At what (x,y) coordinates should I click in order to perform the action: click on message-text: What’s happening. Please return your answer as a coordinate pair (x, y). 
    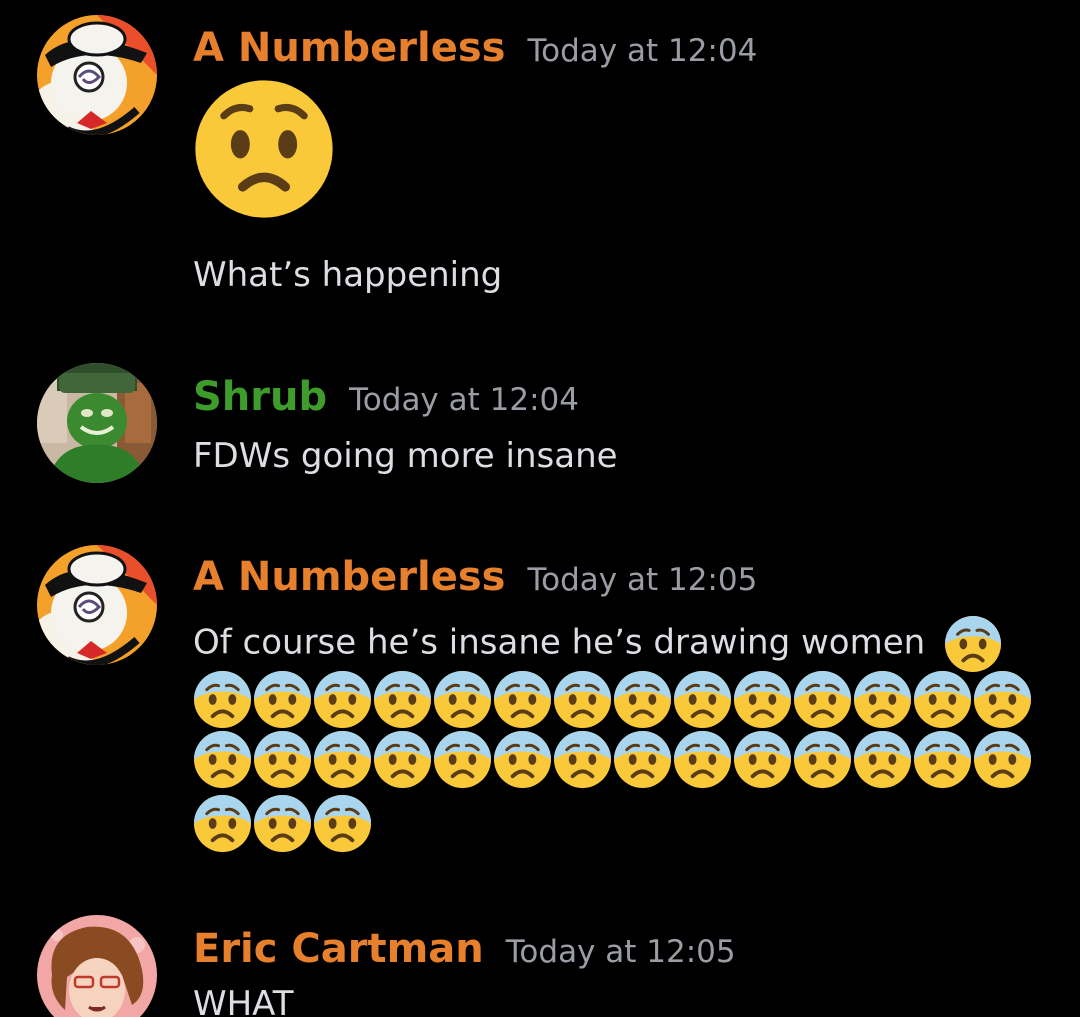
    Looking at the image, I should click on (348, 275).